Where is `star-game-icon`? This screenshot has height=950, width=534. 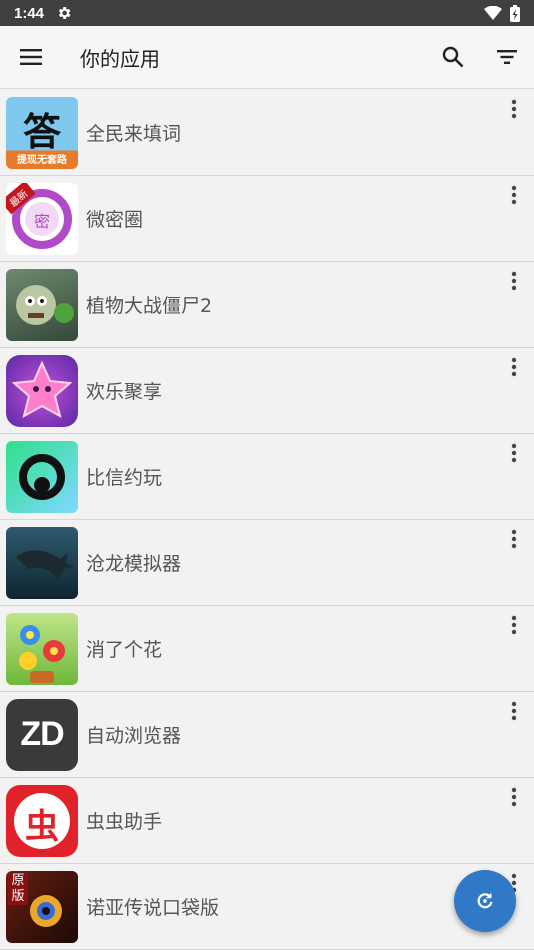 star-game-icon is located at coordinates (42, 390).